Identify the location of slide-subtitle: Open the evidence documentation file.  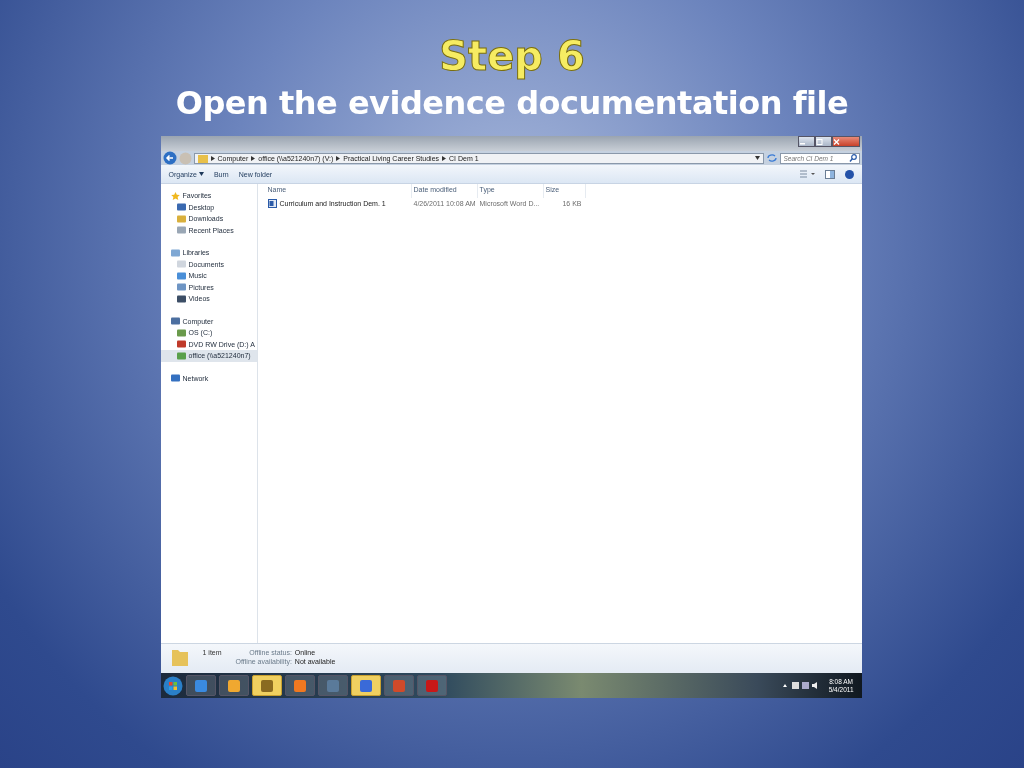
(512, 104).